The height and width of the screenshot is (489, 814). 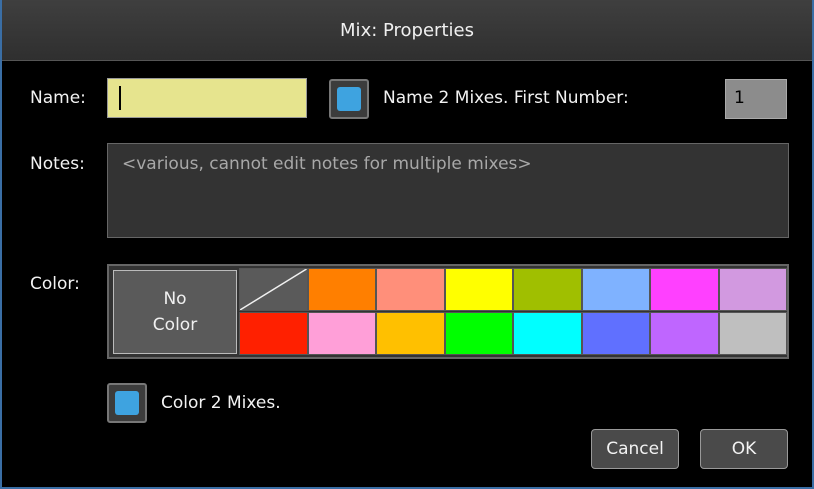 What do you see at coordinates (175, 312) in the screenshot?
I see `no-color-button: No Color` at bounding box center [175, 312].